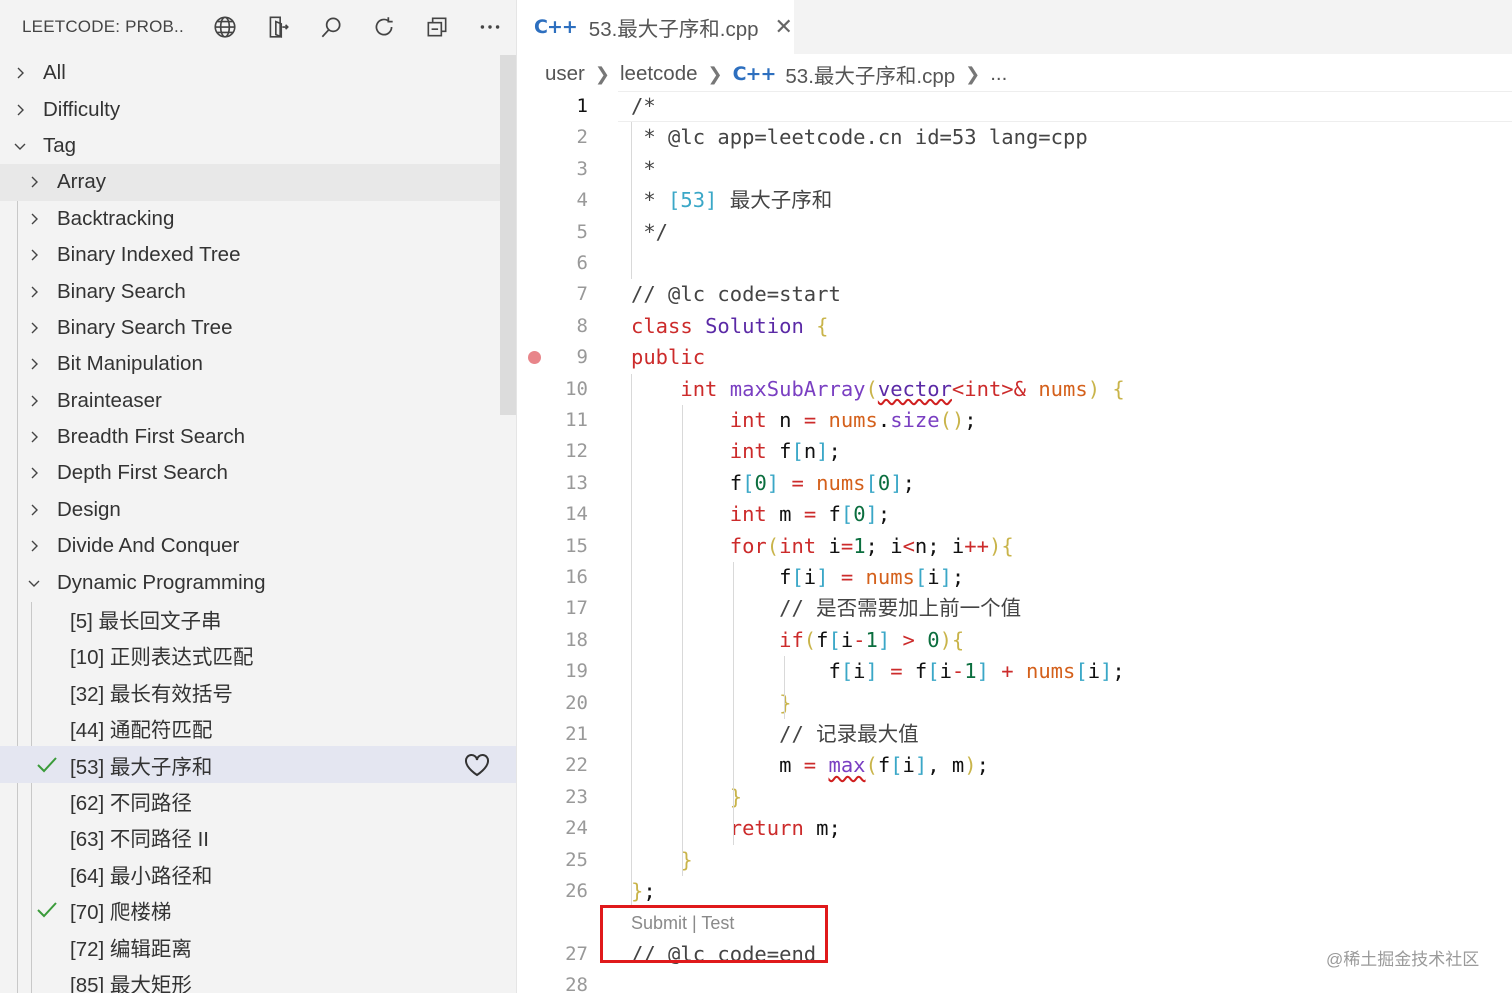 Image resolution: width=1512 pixels, height=993 pixels. Describe the element at coordinates (489, 27) in the screenshot. I see `more-icon` at that location.